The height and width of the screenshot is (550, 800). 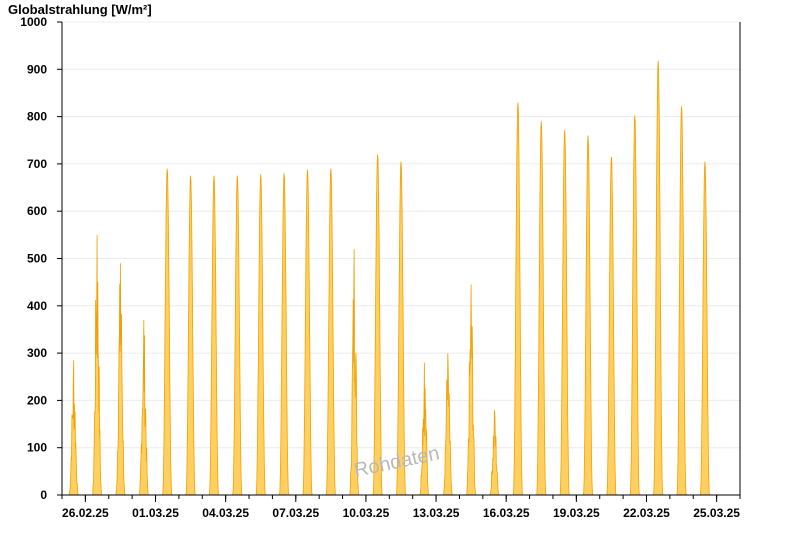 I want to click on y-tick-label: 1000, so click(x=33, y=22).